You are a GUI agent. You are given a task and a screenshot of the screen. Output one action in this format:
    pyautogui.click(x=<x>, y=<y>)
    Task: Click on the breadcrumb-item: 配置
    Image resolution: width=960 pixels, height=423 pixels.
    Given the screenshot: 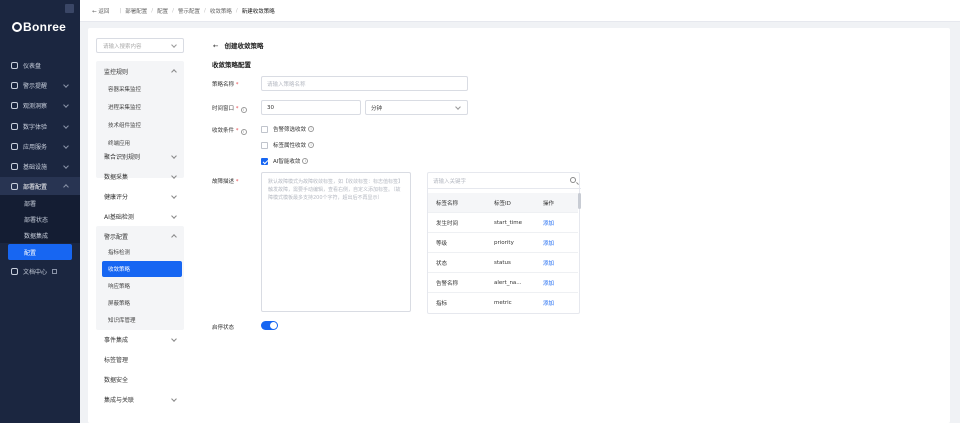 What is the action you would take?
    pyautogui.click(x=162, y=11)
    